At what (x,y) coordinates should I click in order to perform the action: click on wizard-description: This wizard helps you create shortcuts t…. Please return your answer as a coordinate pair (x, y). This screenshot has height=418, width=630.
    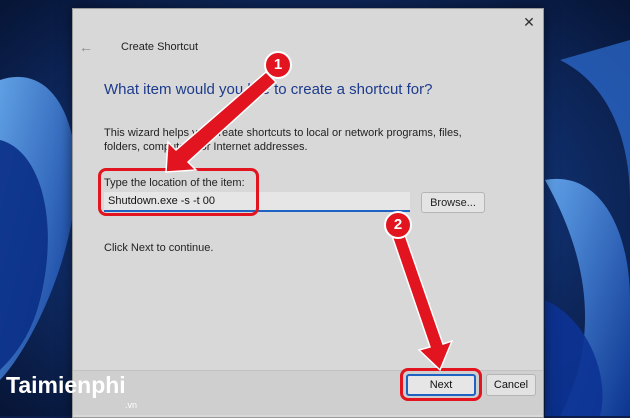
    Looking at the image, I should click on (283, 140).